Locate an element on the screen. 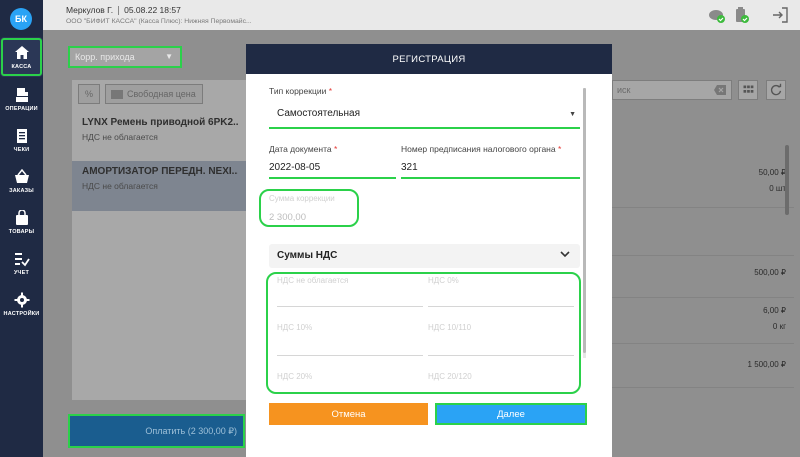 The image size is (800, 457). sidebar-item-accounting: УЧЕТ is located at coordinates (21, 263).